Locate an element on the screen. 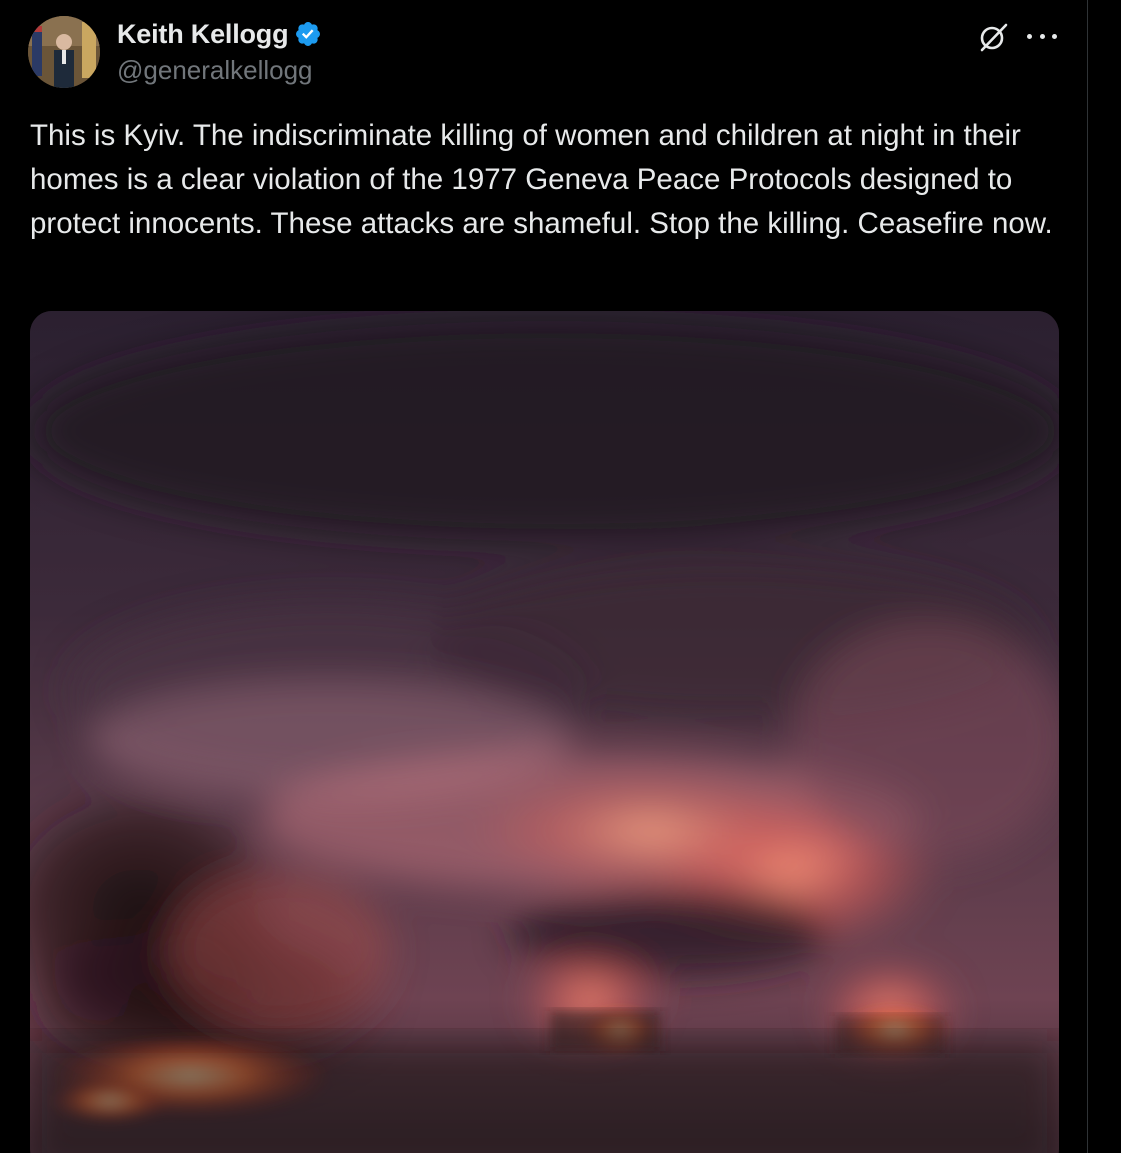 Image resolution: width=1121 pixels, height=1153 pixels. more-options-icon is located at coordinates (1042, 36).